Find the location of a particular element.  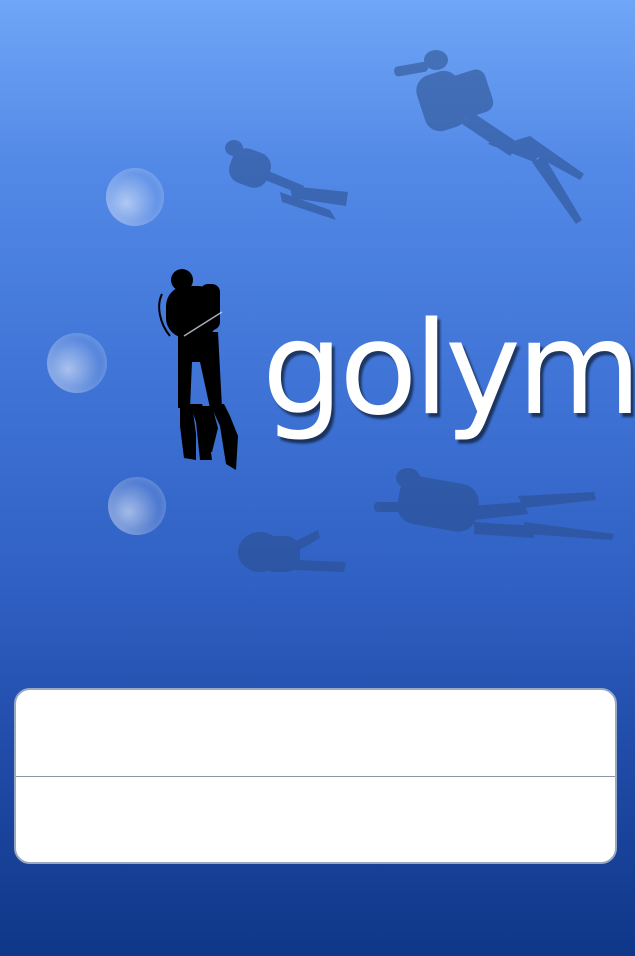

diver-logo-icon is located at coordinates (198, 369).